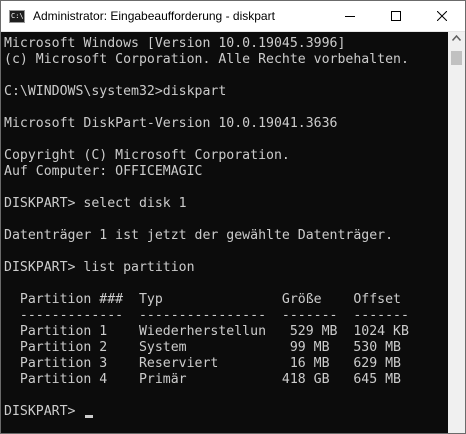 The width and height of the screenshot is (466, 434). I want to click on console-line: Partition 2 System 99 MB 530 MB, so click(202, 347).